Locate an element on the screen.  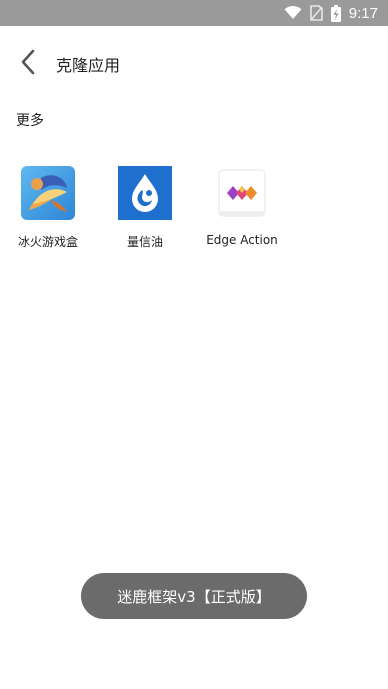
back-button is located at coordinates (28, 62).